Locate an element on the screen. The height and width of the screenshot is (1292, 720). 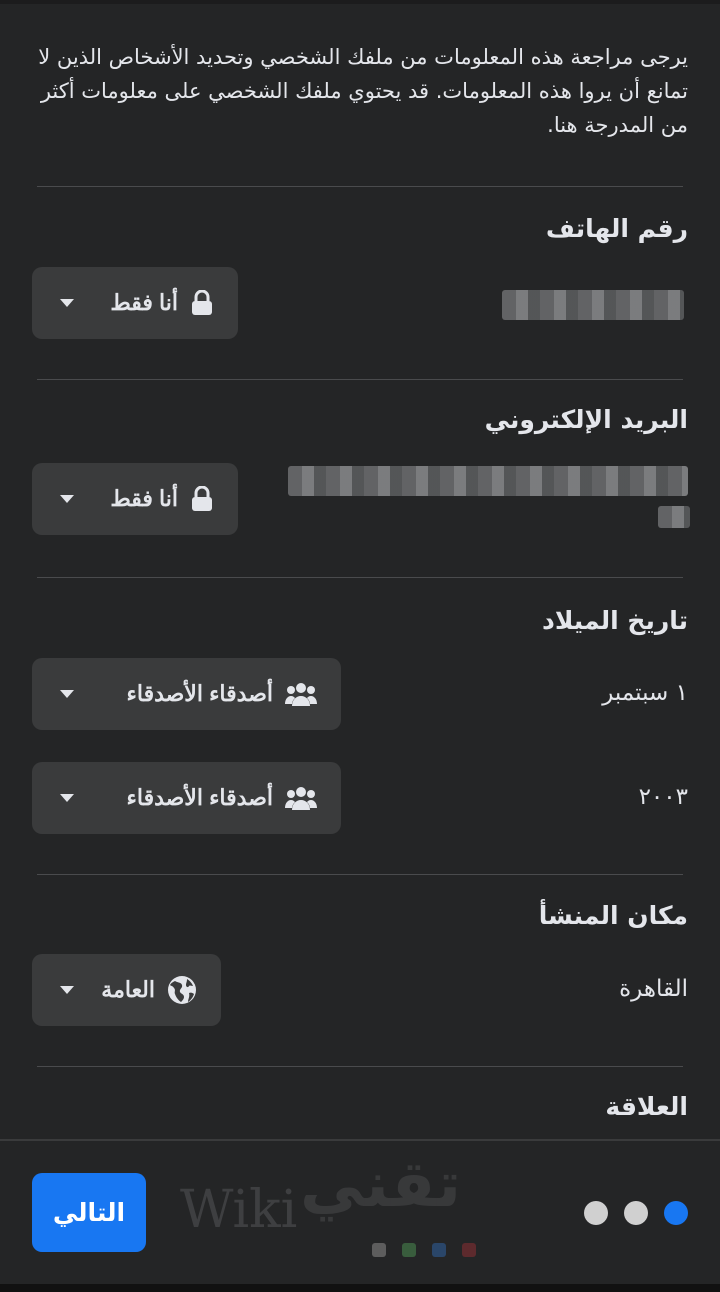
phone-privacy-button: أنا فقط is located at coordinates (135, 303).